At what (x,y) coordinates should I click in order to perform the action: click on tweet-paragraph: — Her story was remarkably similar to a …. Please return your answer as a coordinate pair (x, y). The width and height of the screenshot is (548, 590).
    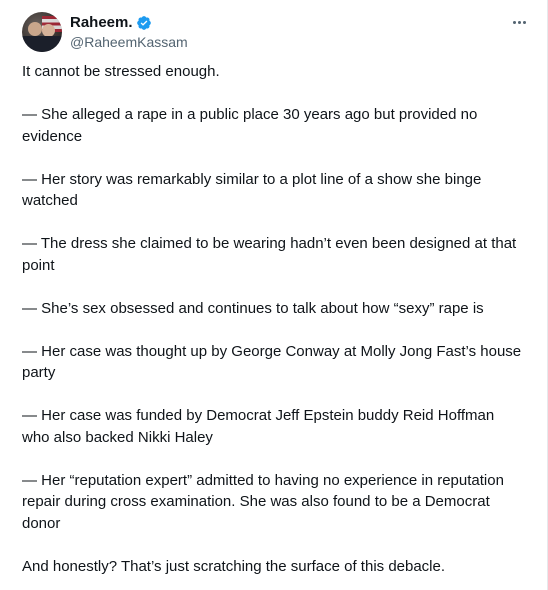
    Looking at the image, I should click on (252, 190).